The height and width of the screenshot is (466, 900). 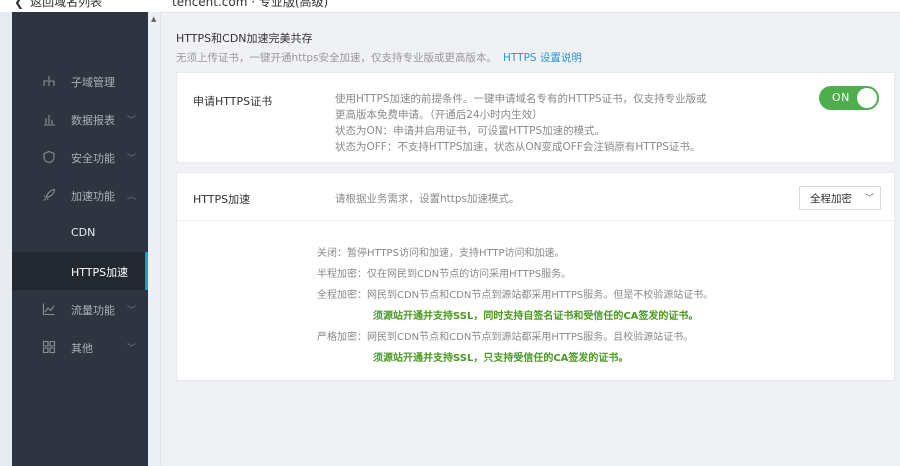 I want to click on https-cert-toggle: ON, so click(x=849, y=98).